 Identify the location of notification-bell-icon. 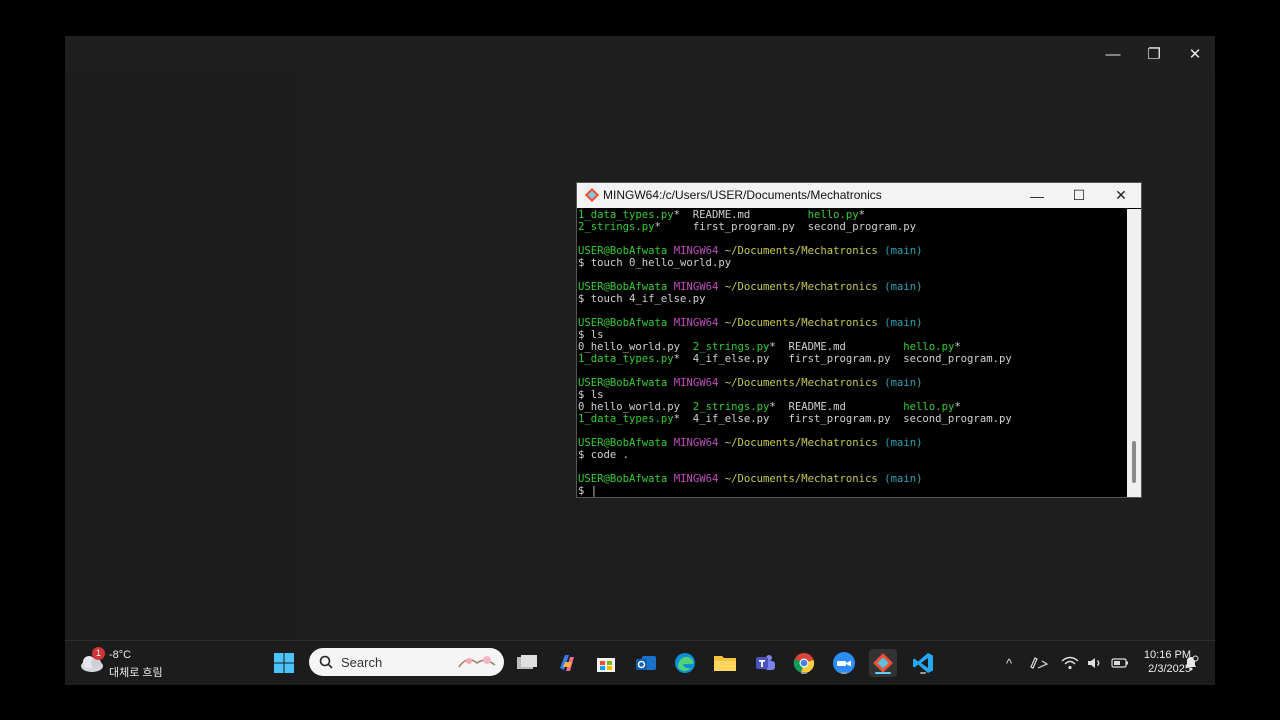
(1191, 663).